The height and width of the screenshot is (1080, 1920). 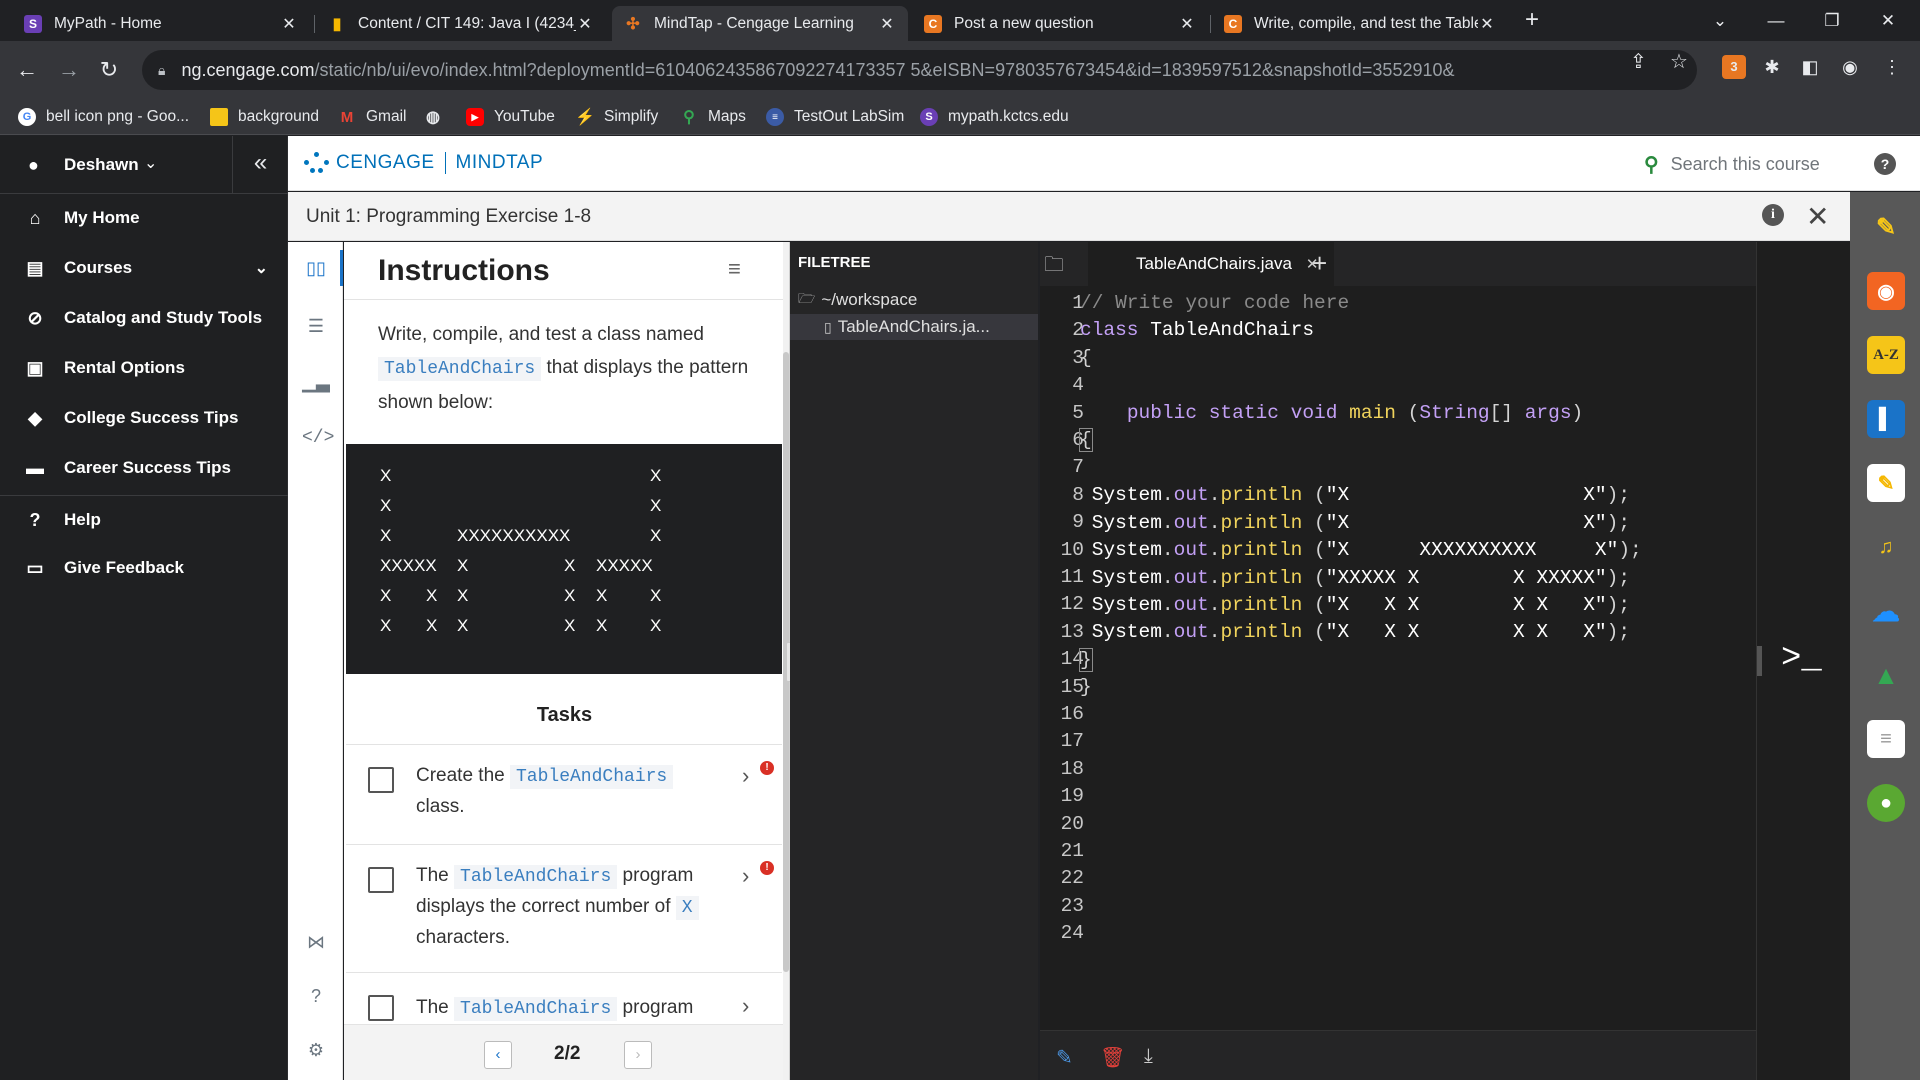 What do you see at coordinates (316, 268) in the screenshot?
I see `book-open-icon: ▯▯` at bounding box center [316, 268].